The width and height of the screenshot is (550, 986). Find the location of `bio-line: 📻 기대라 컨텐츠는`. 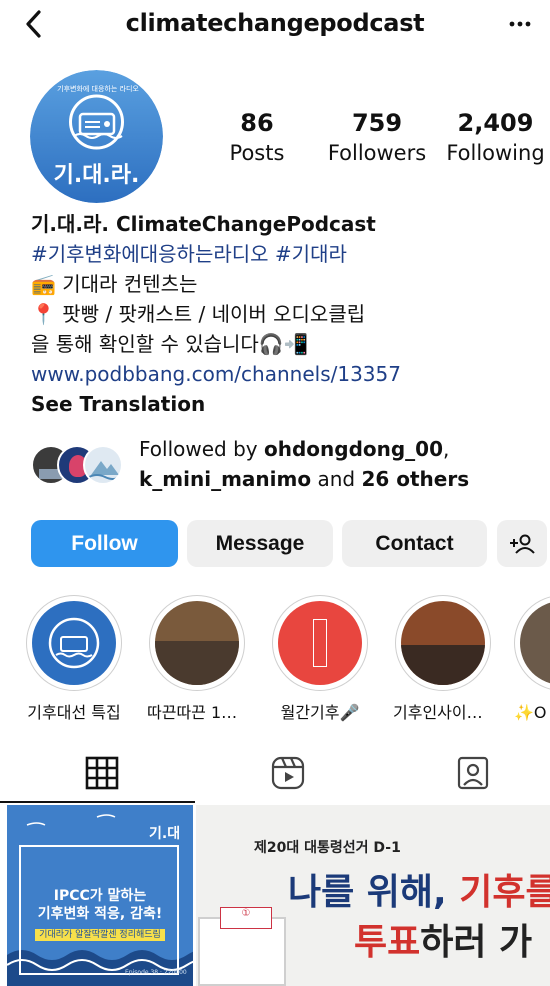

bio-line: 📻 기대라 컨텐츠는 is located at coordinates (114, 284).